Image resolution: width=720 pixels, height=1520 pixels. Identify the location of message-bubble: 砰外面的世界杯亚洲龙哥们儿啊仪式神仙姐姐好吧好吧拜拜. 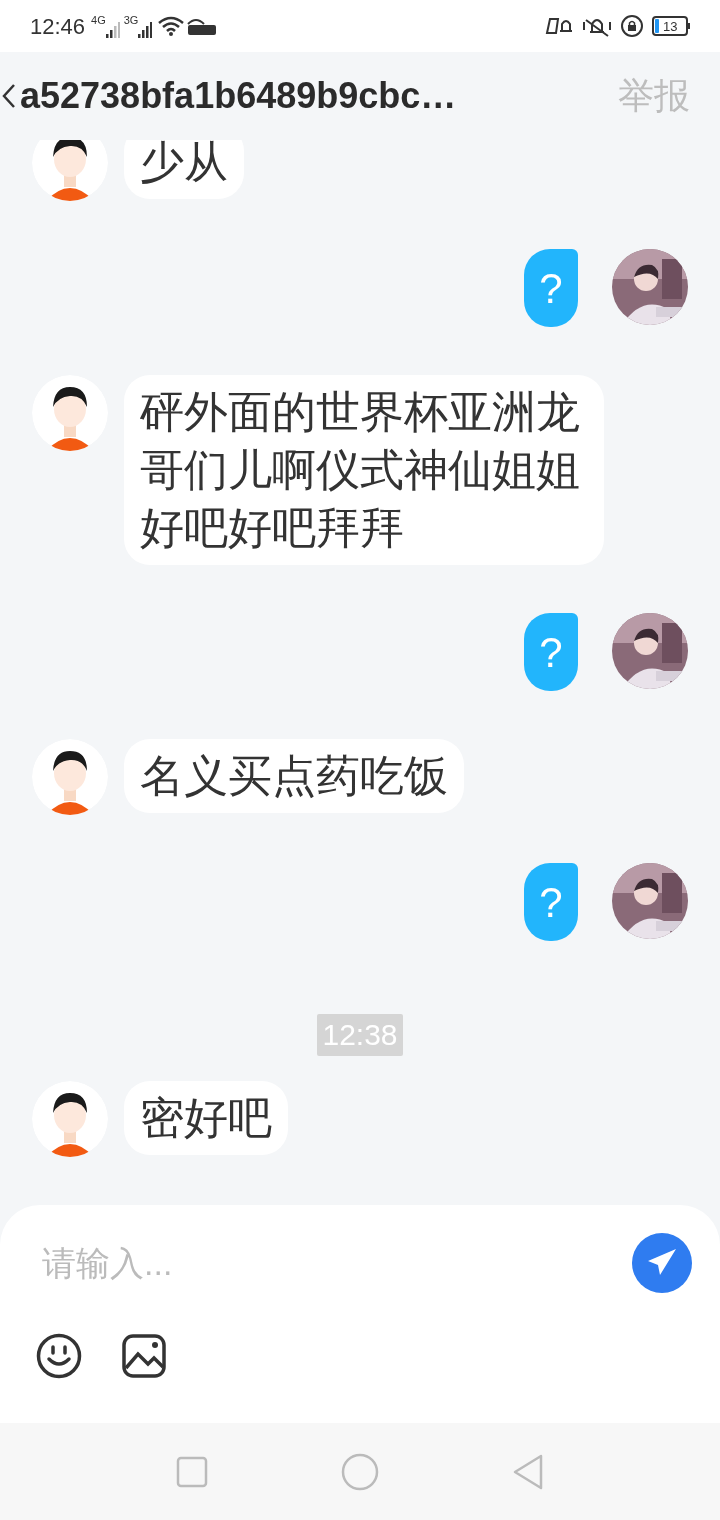
(364, 470).